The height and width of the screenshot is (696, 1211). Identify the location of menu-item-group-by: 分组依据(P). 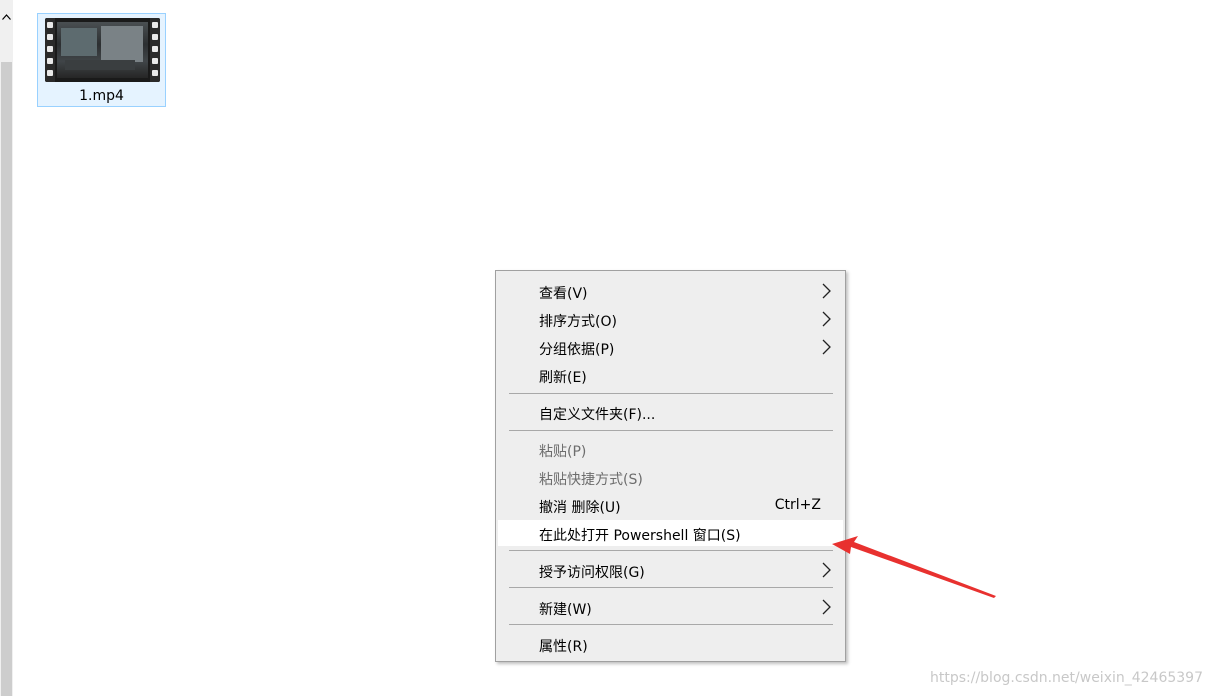
(670, 347).